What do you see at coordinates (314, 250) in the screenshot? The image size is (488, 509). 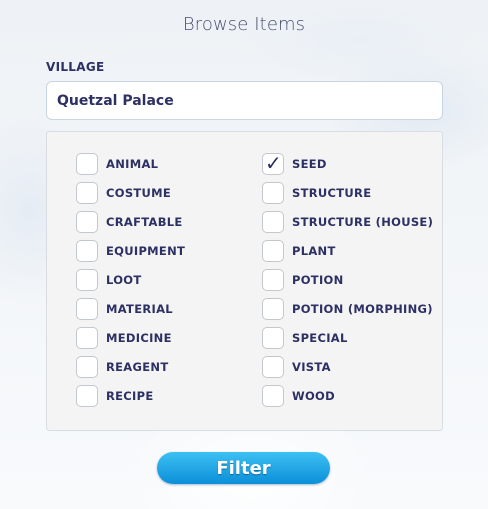 I see `category-label: PLANT` at bounding box center [314, 250].